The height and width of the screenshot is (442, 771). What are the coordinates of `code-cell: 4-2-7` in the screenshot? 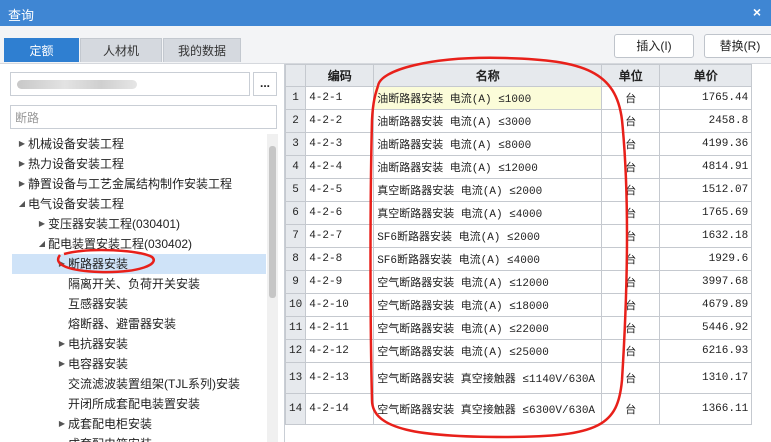 It's located at (340, 236).